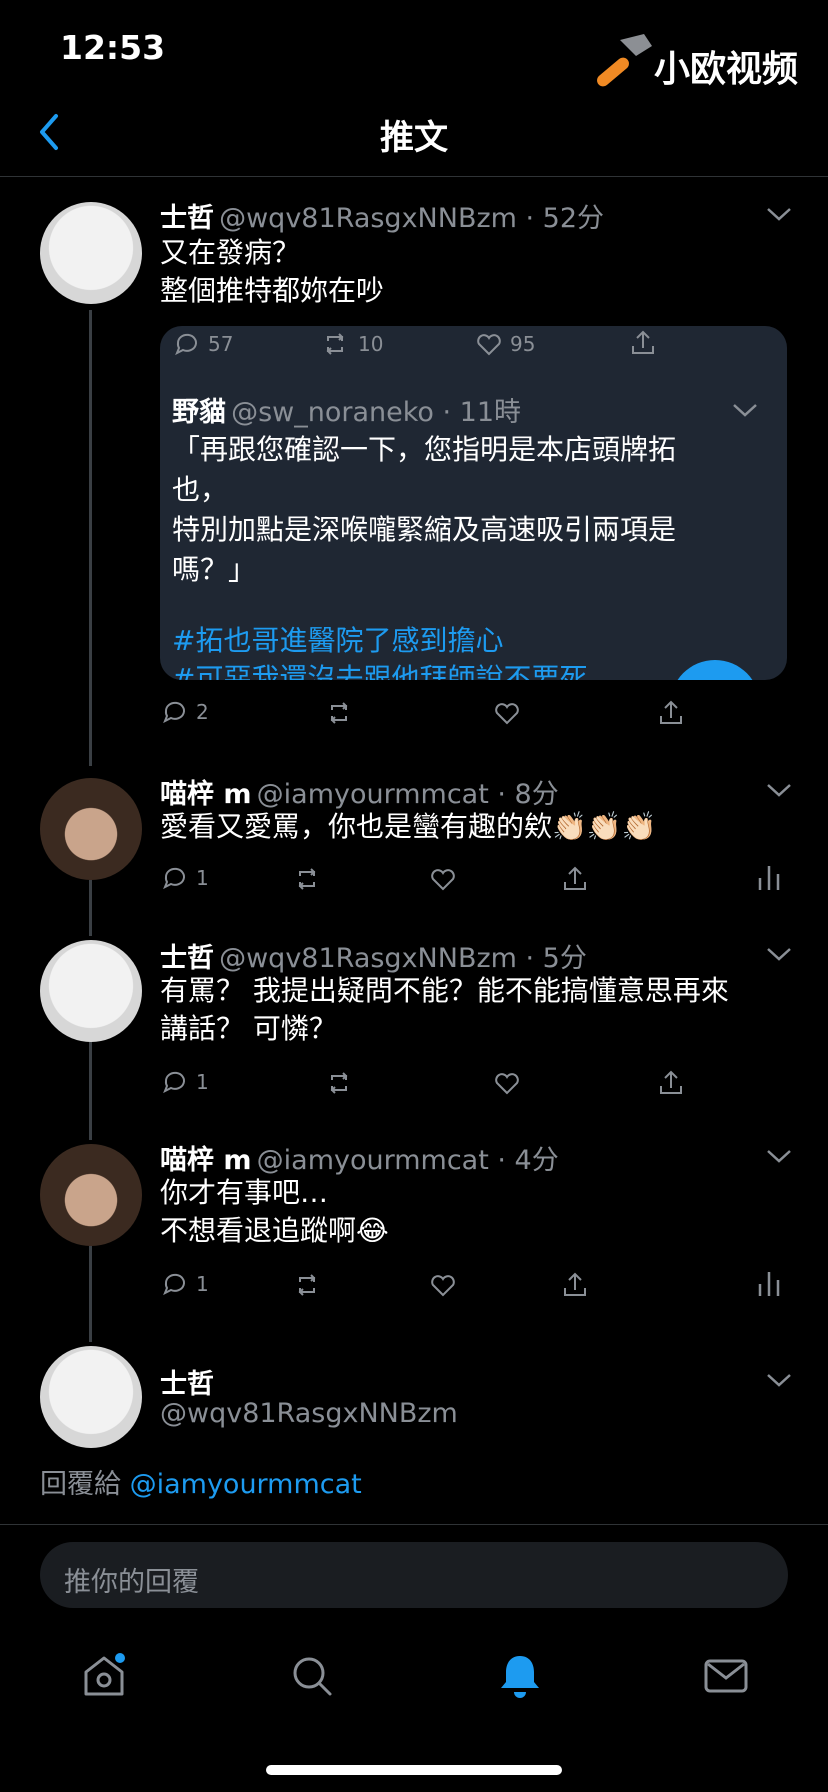  Describe the element at coordinates (272, 272) in the screenshot. I see `tweet-text: 又在發病？ 整個推特都妳在吵` at that location.